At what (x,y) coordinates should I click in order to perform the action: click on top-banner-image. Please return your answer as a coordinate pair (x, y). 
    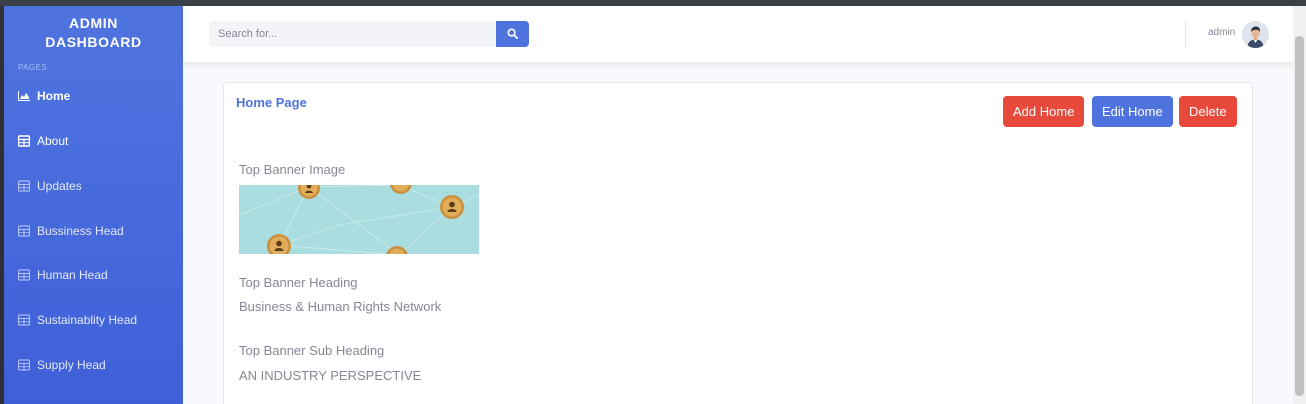
    Looking at the image, I should click on (359, 219).